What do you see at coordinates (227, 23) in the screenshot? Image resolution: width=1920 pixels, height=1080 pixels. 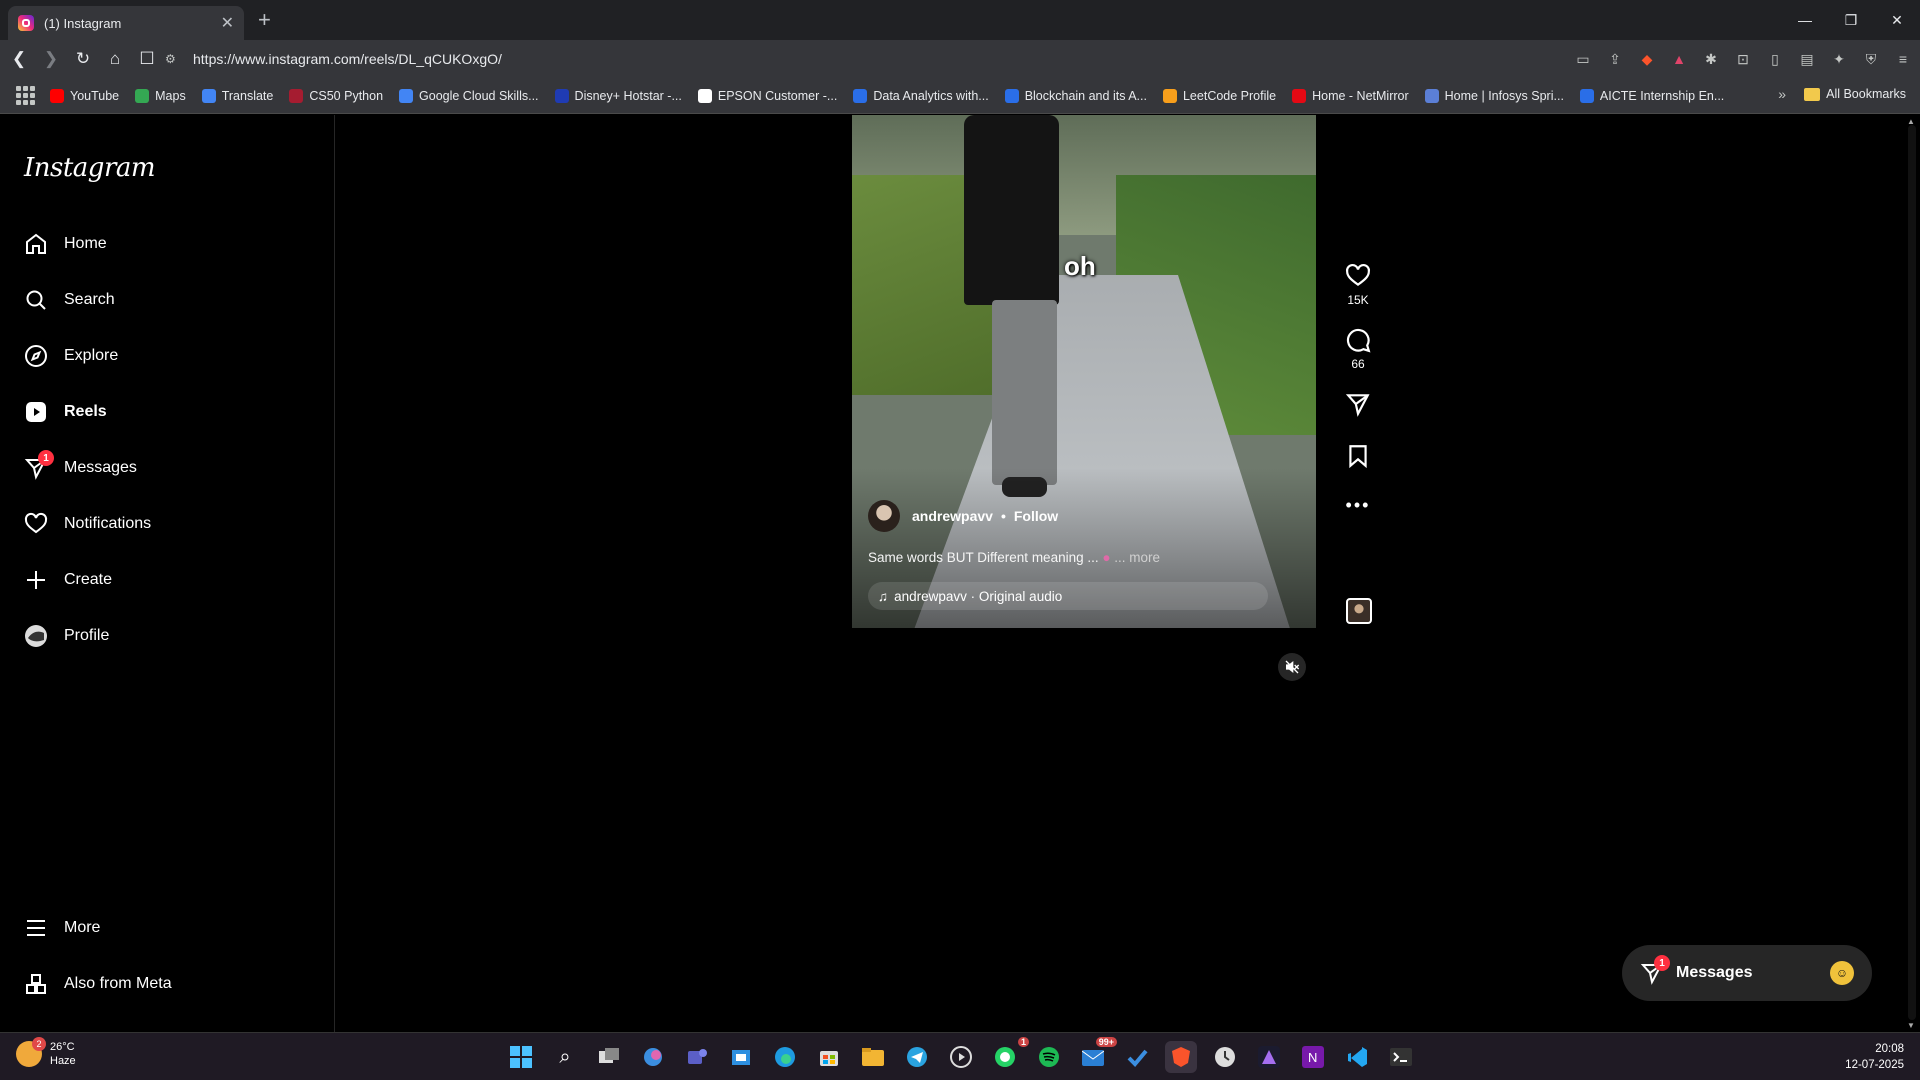 I see `tab-close-icon: ✕` at bounding box center [227, 23].